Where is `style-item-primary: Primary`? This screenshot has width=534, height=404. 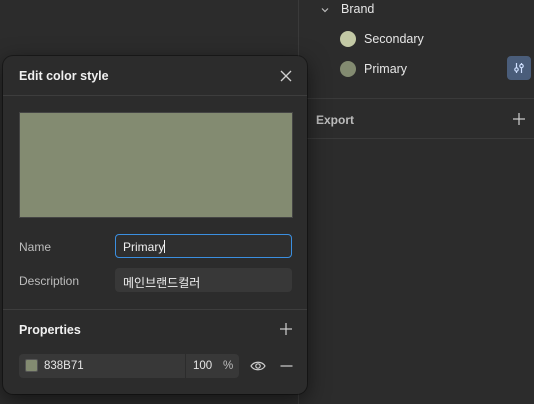
style-item-primary: Primary is located at coordinates (416, 69).